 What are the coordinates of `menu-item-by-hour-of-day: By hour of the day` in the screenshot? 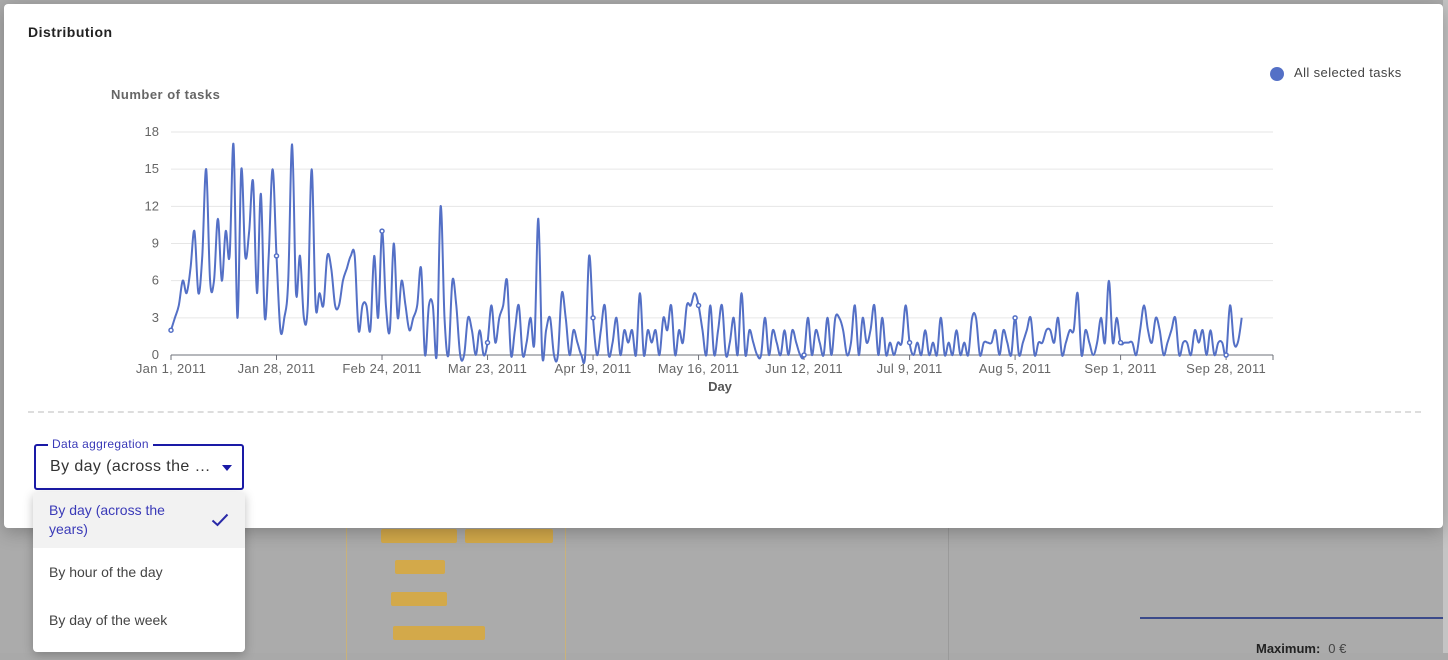 It's located at (139, 572).